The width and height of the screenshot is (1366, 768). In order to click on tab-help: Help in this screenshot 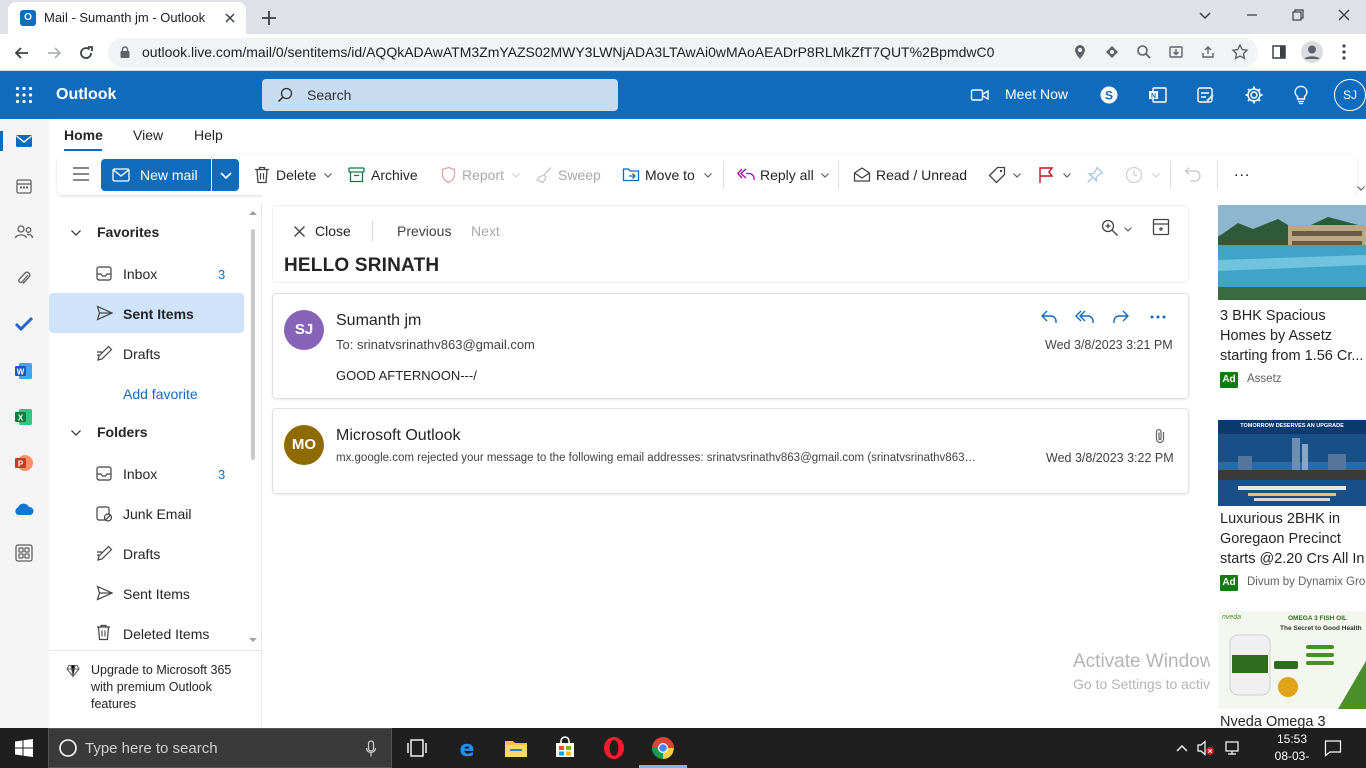, I will do `click(208, 135)`.